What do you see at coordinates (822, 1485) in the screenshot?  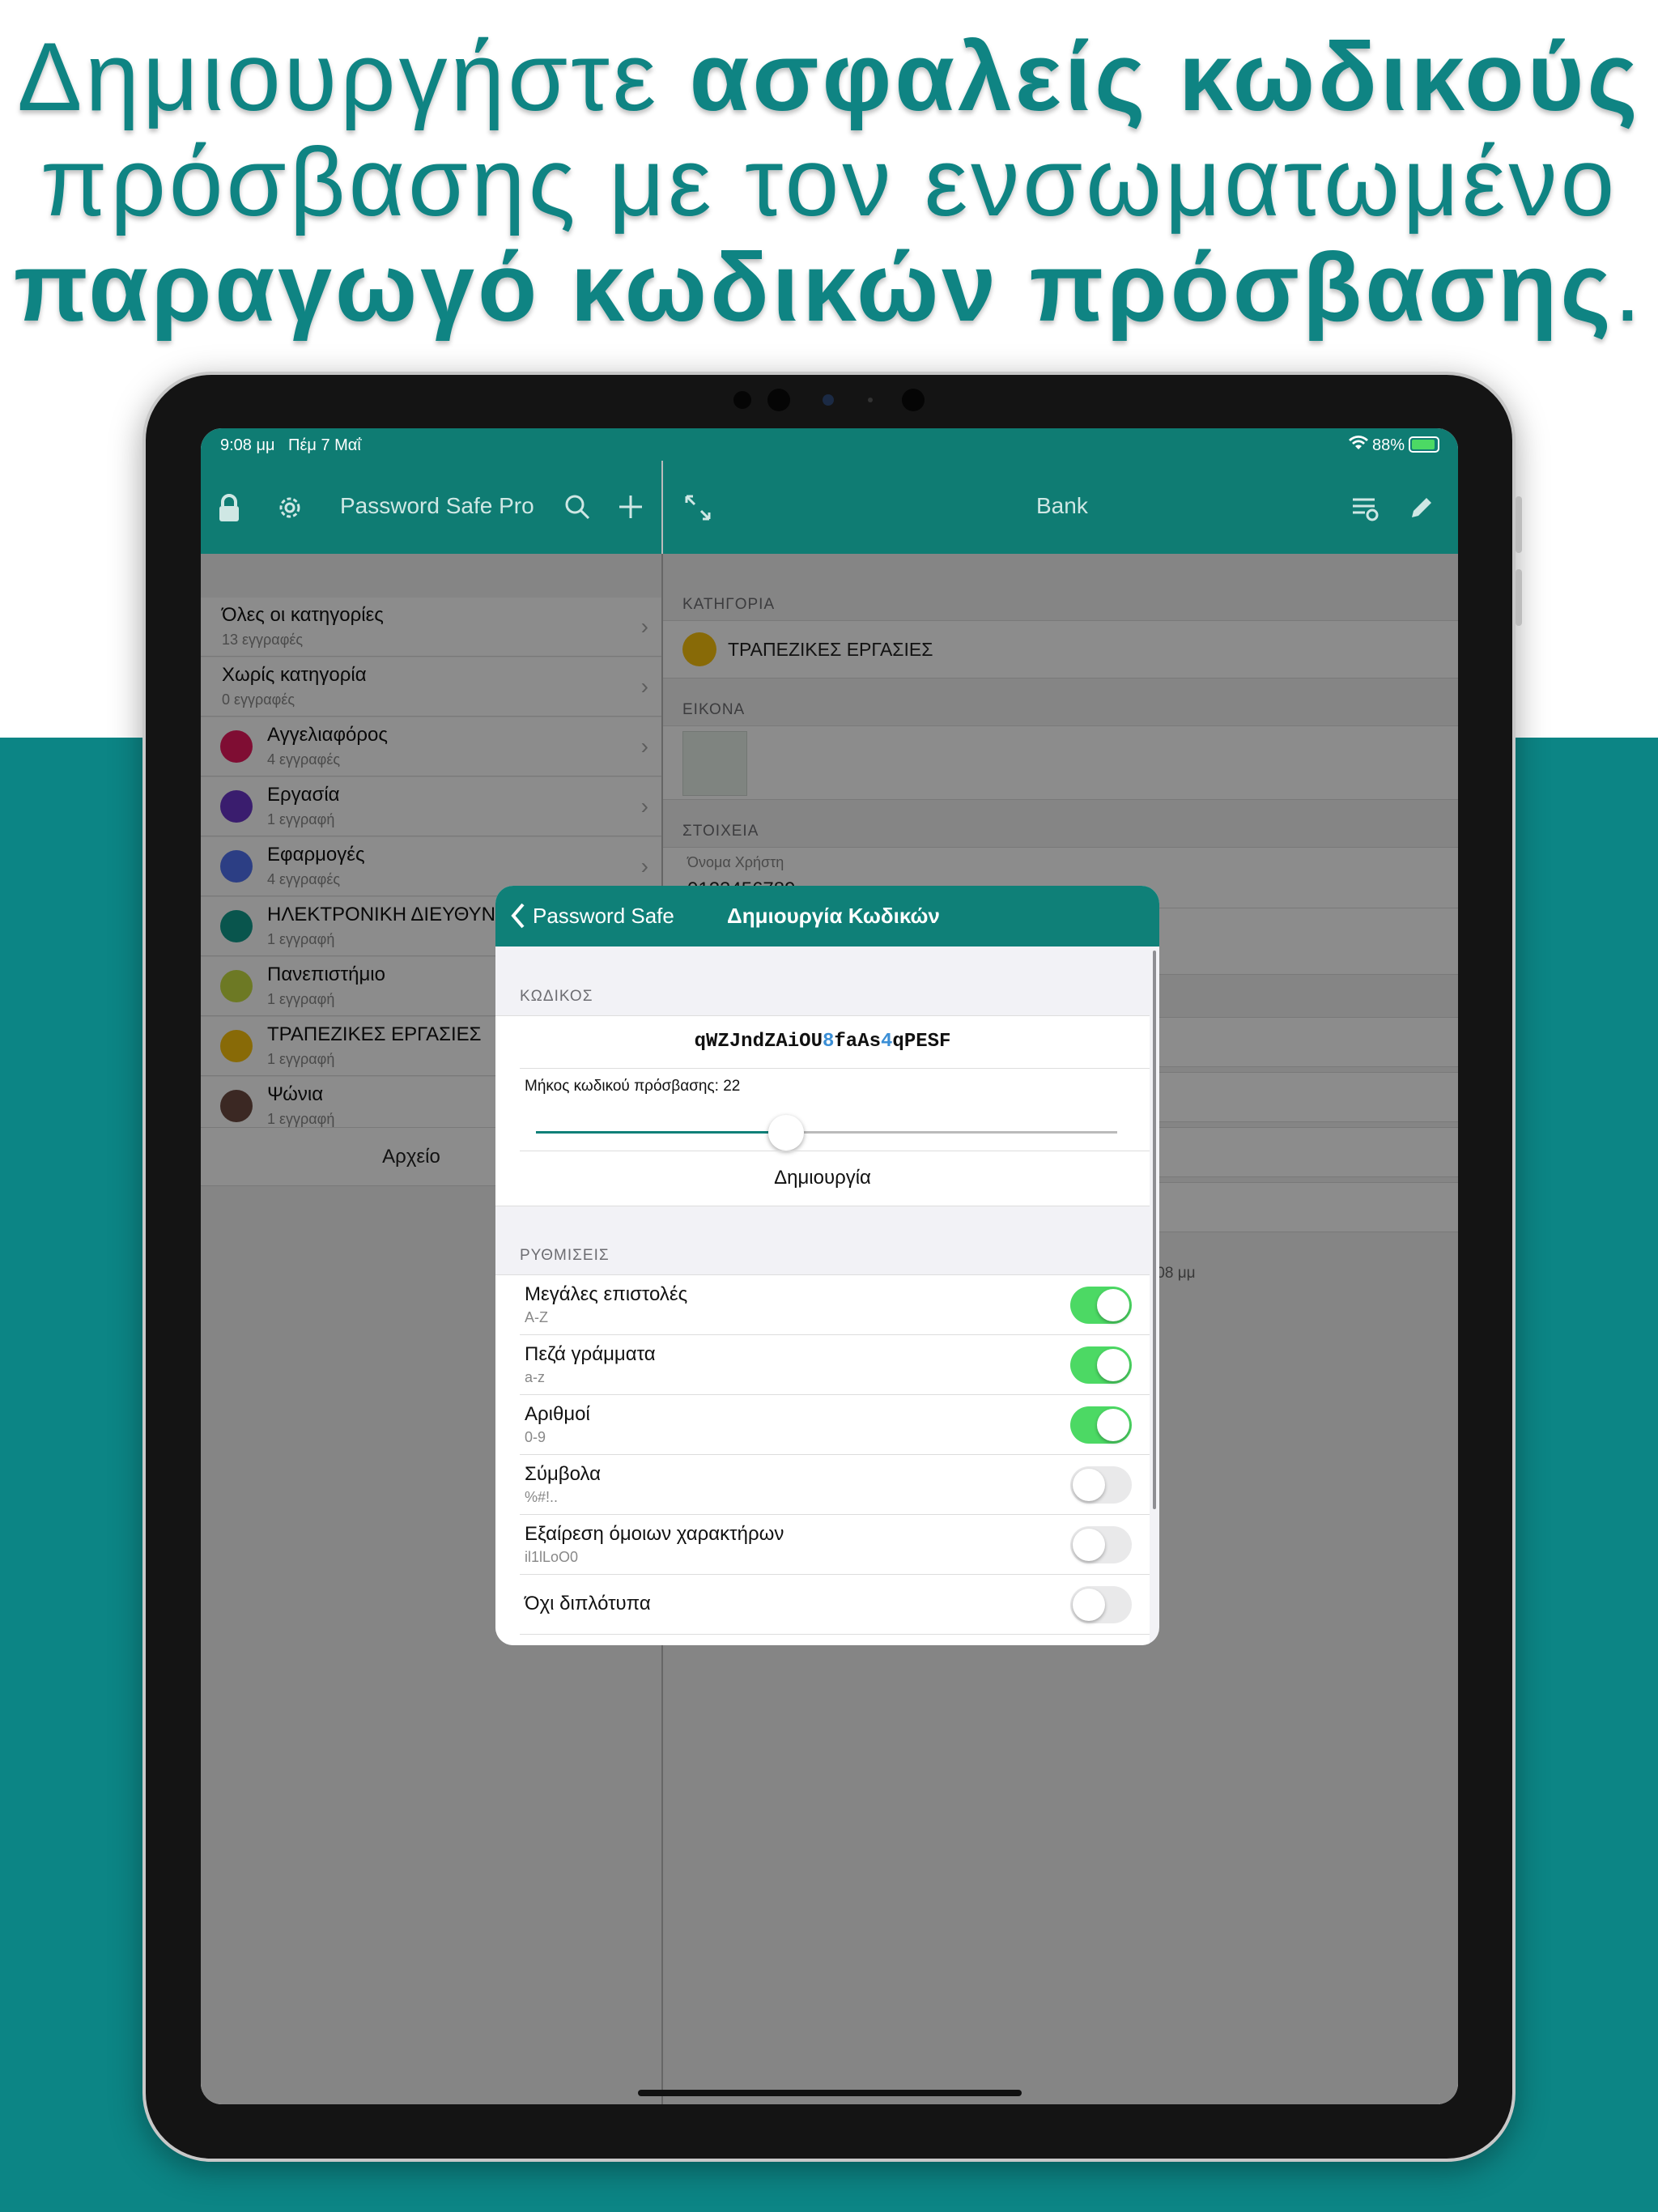 I see `setting-row: Σύμβολα %#!..` at bounding box center [822, 1485].